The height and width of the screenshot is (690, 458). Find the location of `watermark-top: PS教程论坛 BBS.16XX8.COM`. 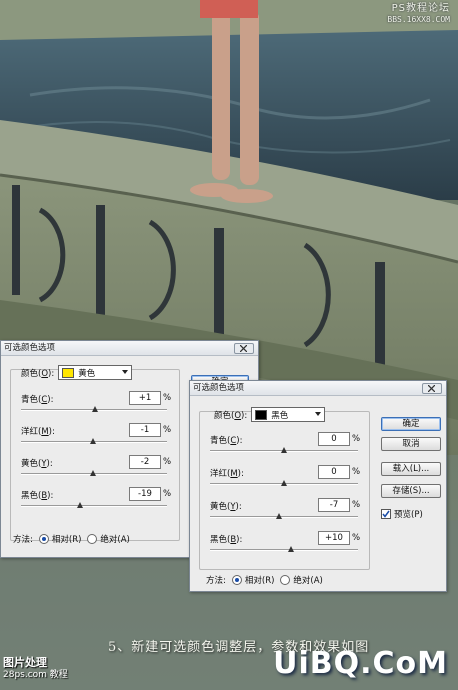

watermark-top: PS教程论坛 BBS.16XX8.COM is located at coordinates (418, 14).